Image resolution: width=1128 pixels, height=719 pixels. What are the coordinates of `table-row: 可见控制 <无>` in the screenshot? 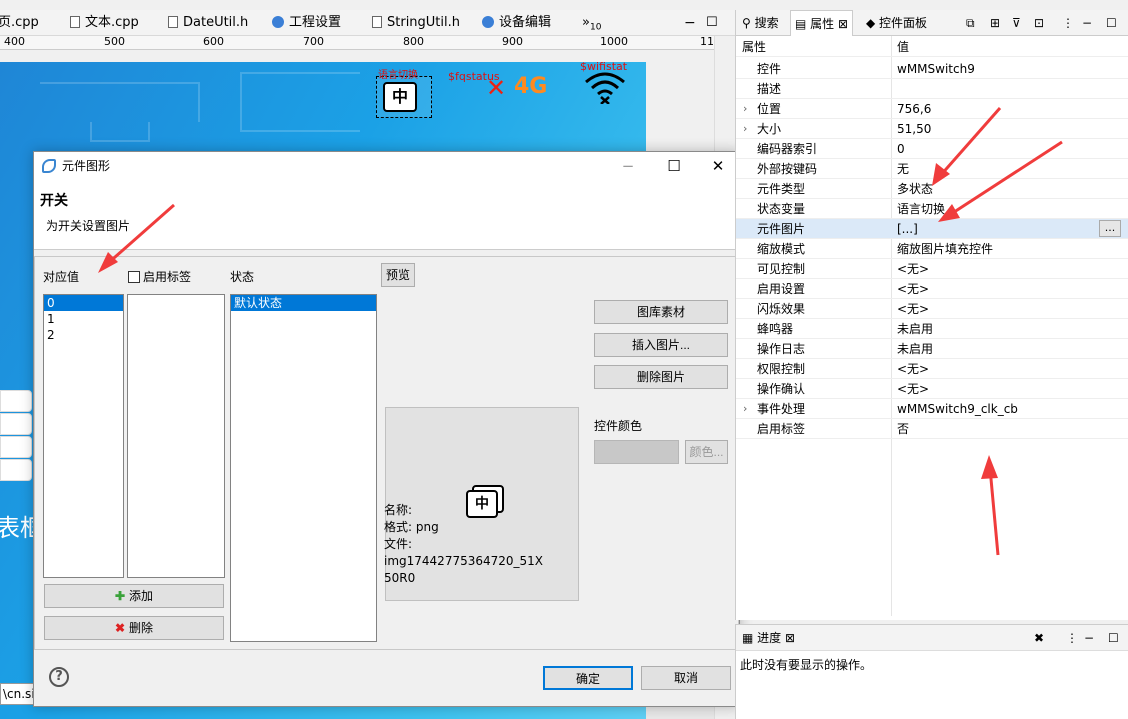 It's located at (932, 269).